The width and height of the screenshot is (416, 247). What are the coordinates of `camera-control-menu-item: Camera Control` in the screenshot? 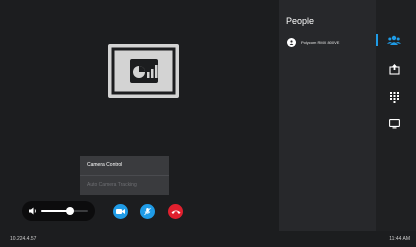 It's located at (124, 166).